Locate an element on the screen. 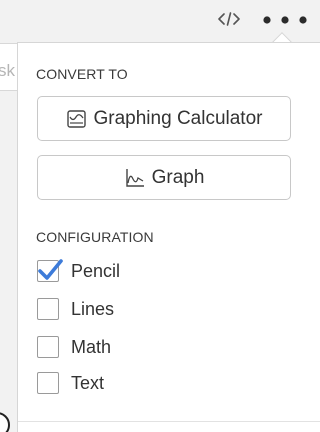 The height and width of the screenshot is (432, 320). code-view-button is located at coordinates (229, 21).